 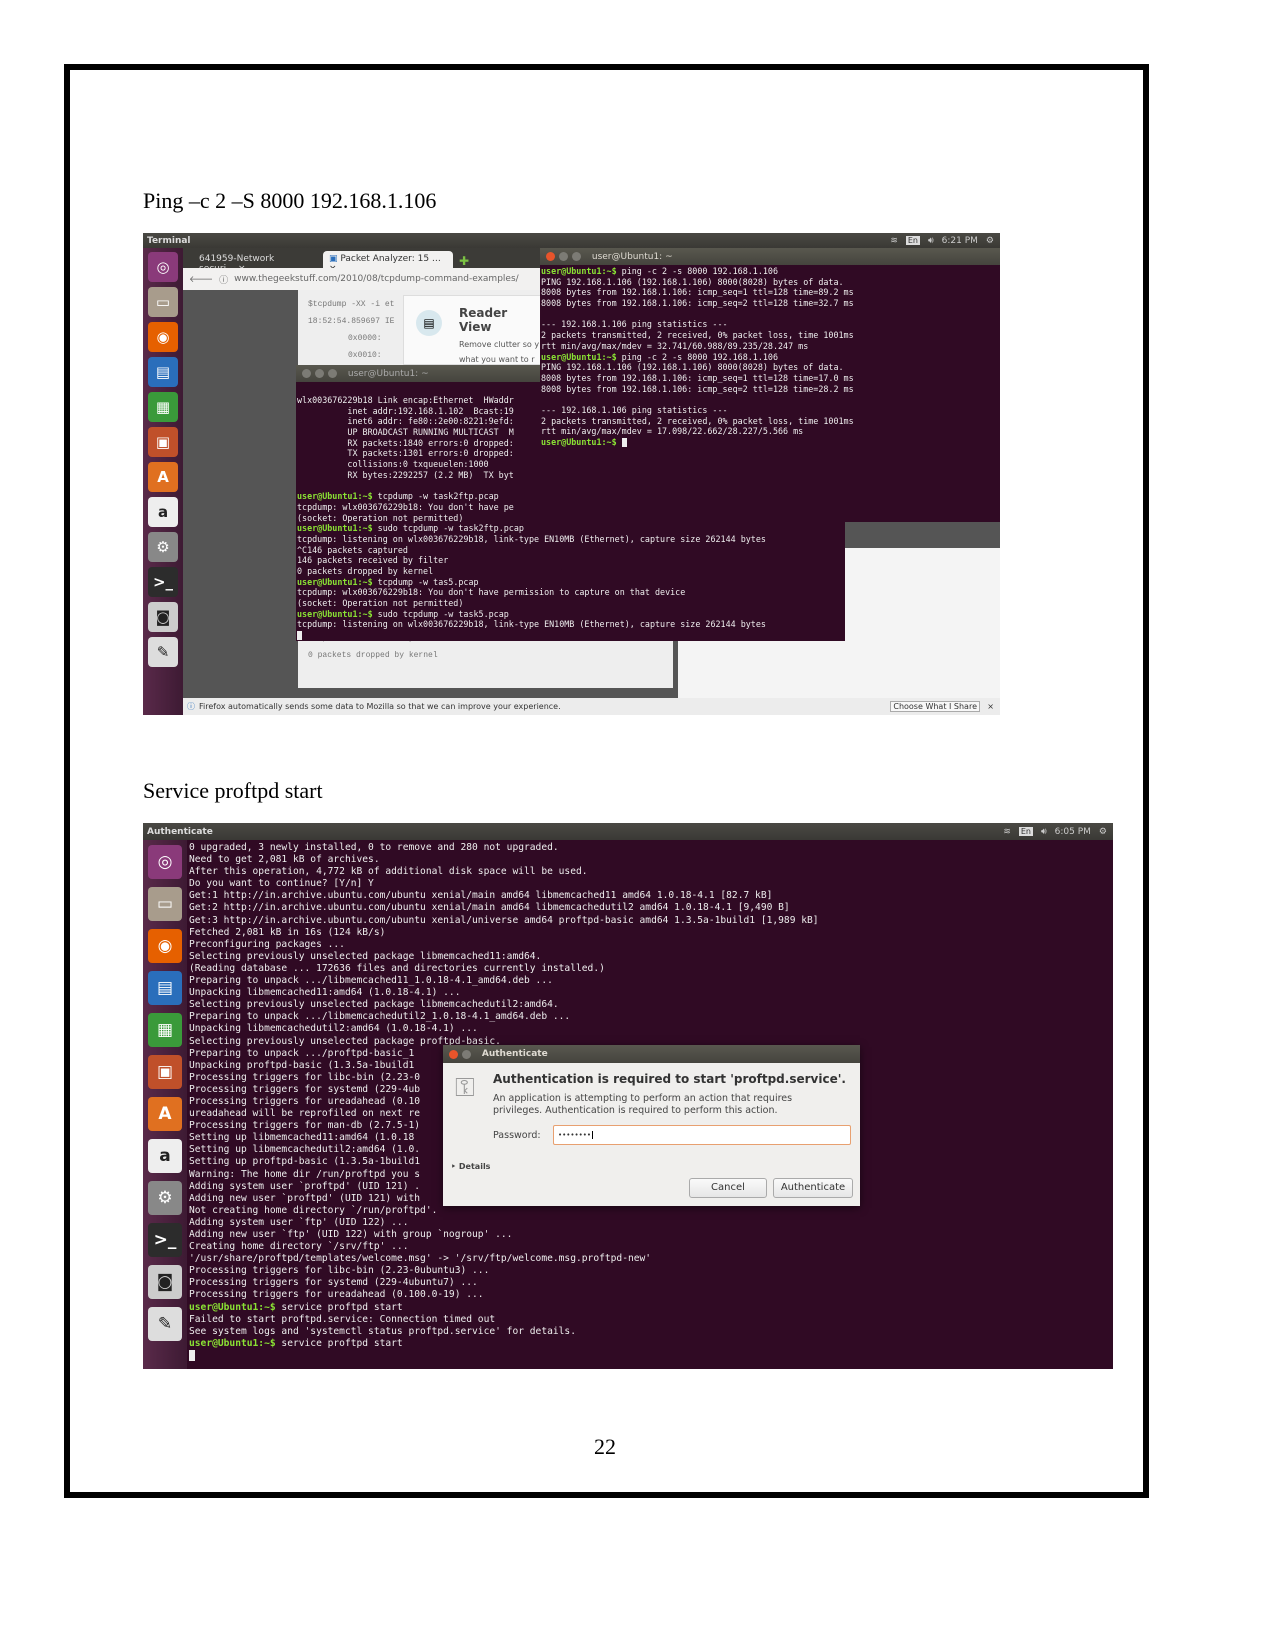 What do you see at coordinates (470, 1166) in the screenshot?
I see `details-expander: ‣ Details` at bounding box center [470, 1166].